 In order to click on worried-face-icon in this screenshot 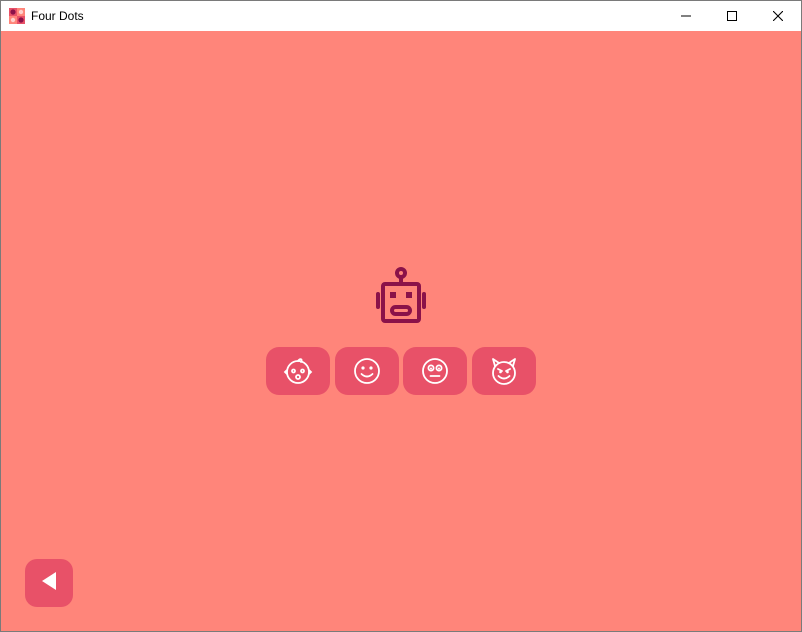, I will do `click(435, 371)`.